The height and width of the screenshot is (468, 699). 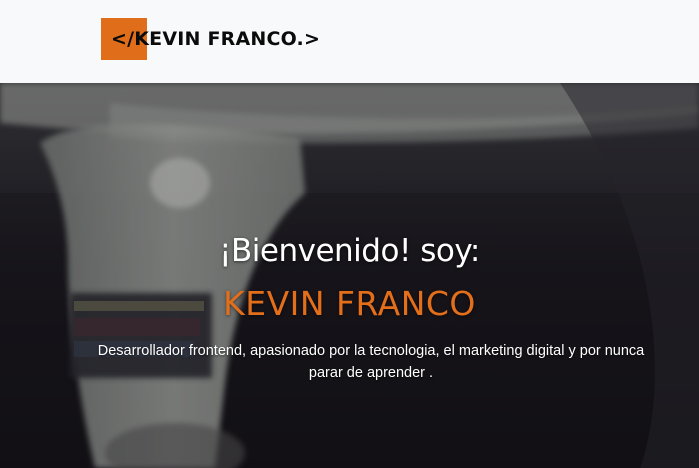 I want to click on site-logo: </KEVIN FRANCO.>, so click(x=210, y=39).